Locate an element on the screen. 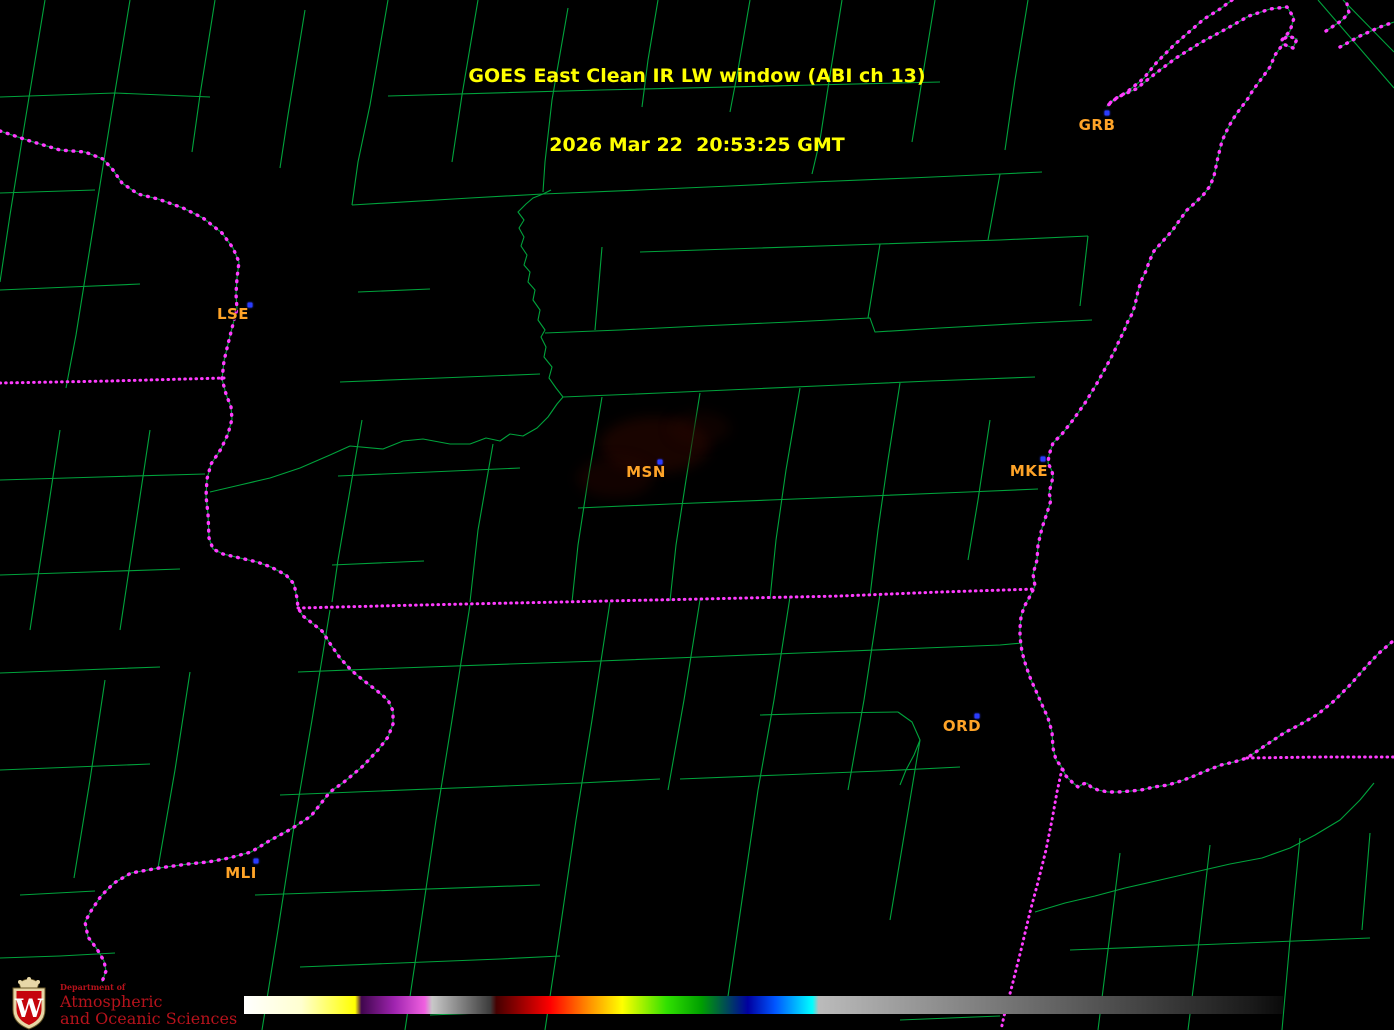  station-dot-mke is located at coordinates (1043, 459).